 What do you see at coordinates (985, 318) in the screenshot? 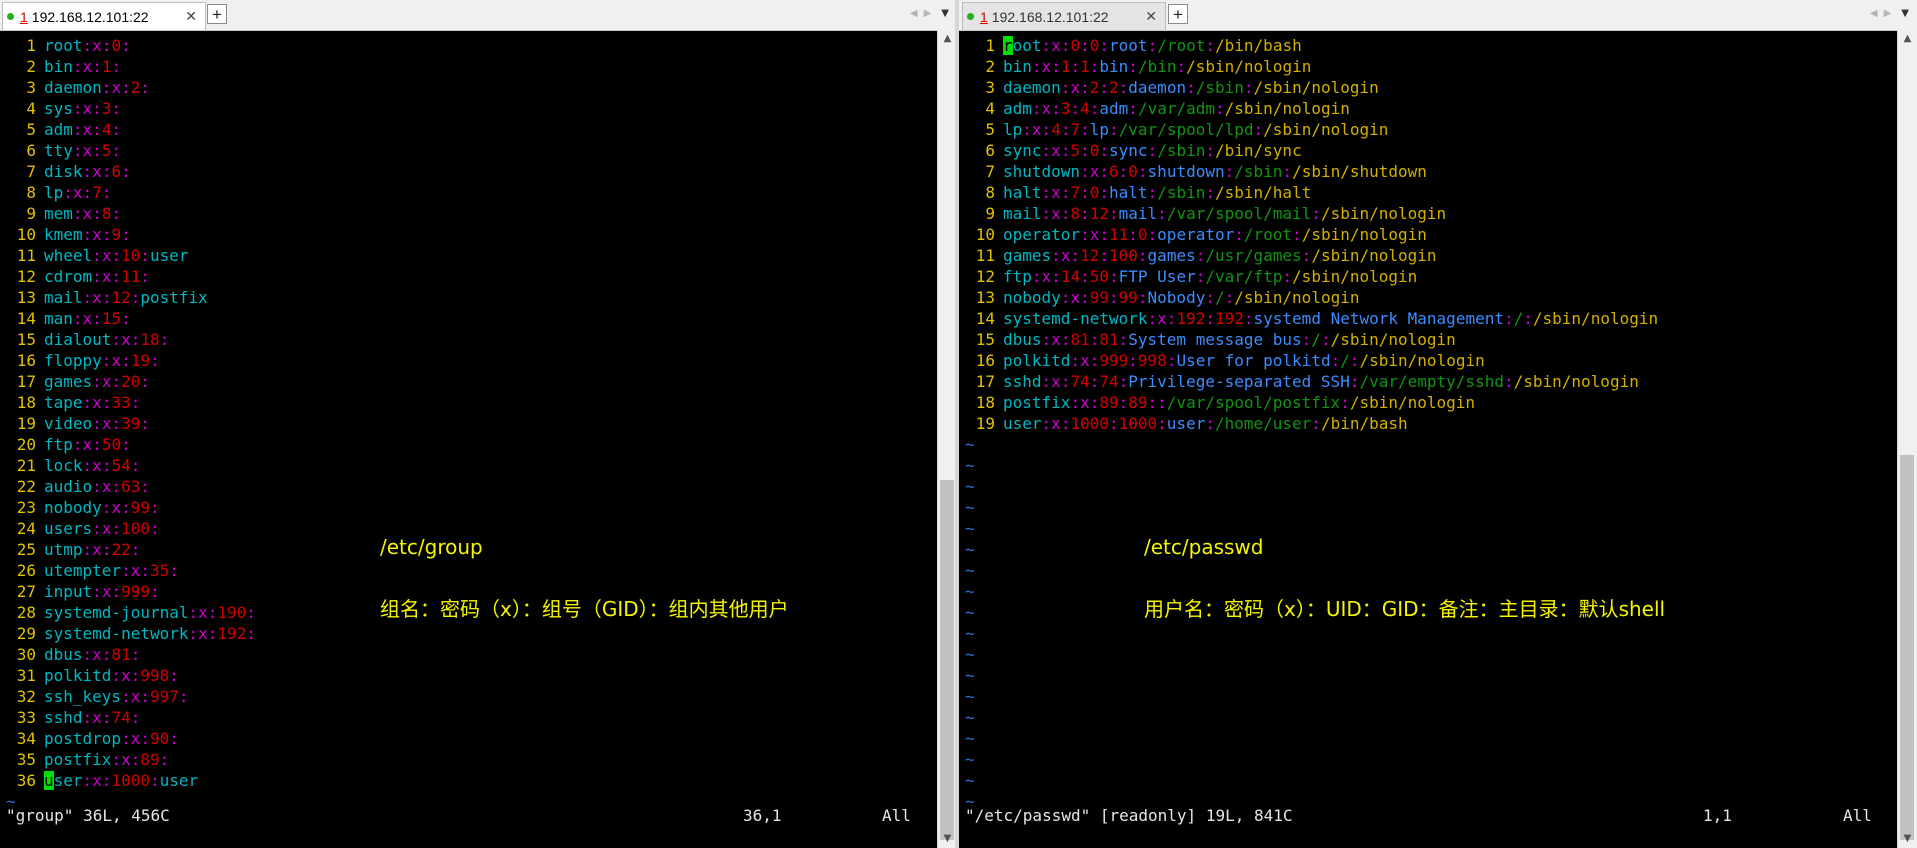
I see `line-number: 14` at bounding box center [985, 318].